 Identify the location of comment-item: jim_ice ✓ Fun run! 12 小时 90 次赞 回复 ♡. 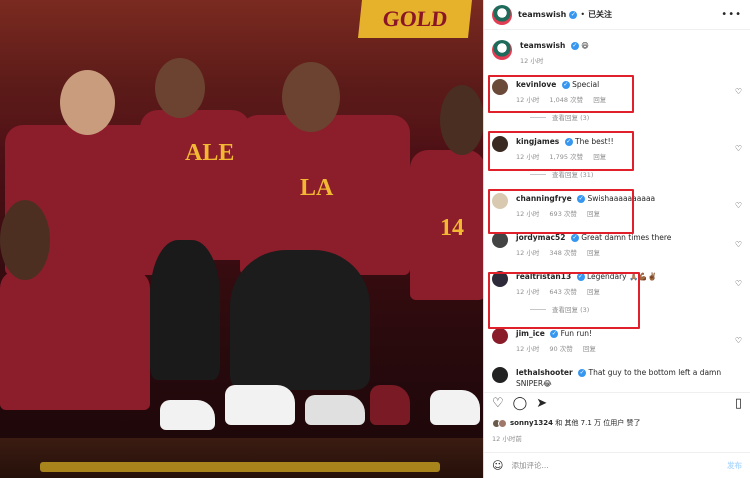
(617, 341).